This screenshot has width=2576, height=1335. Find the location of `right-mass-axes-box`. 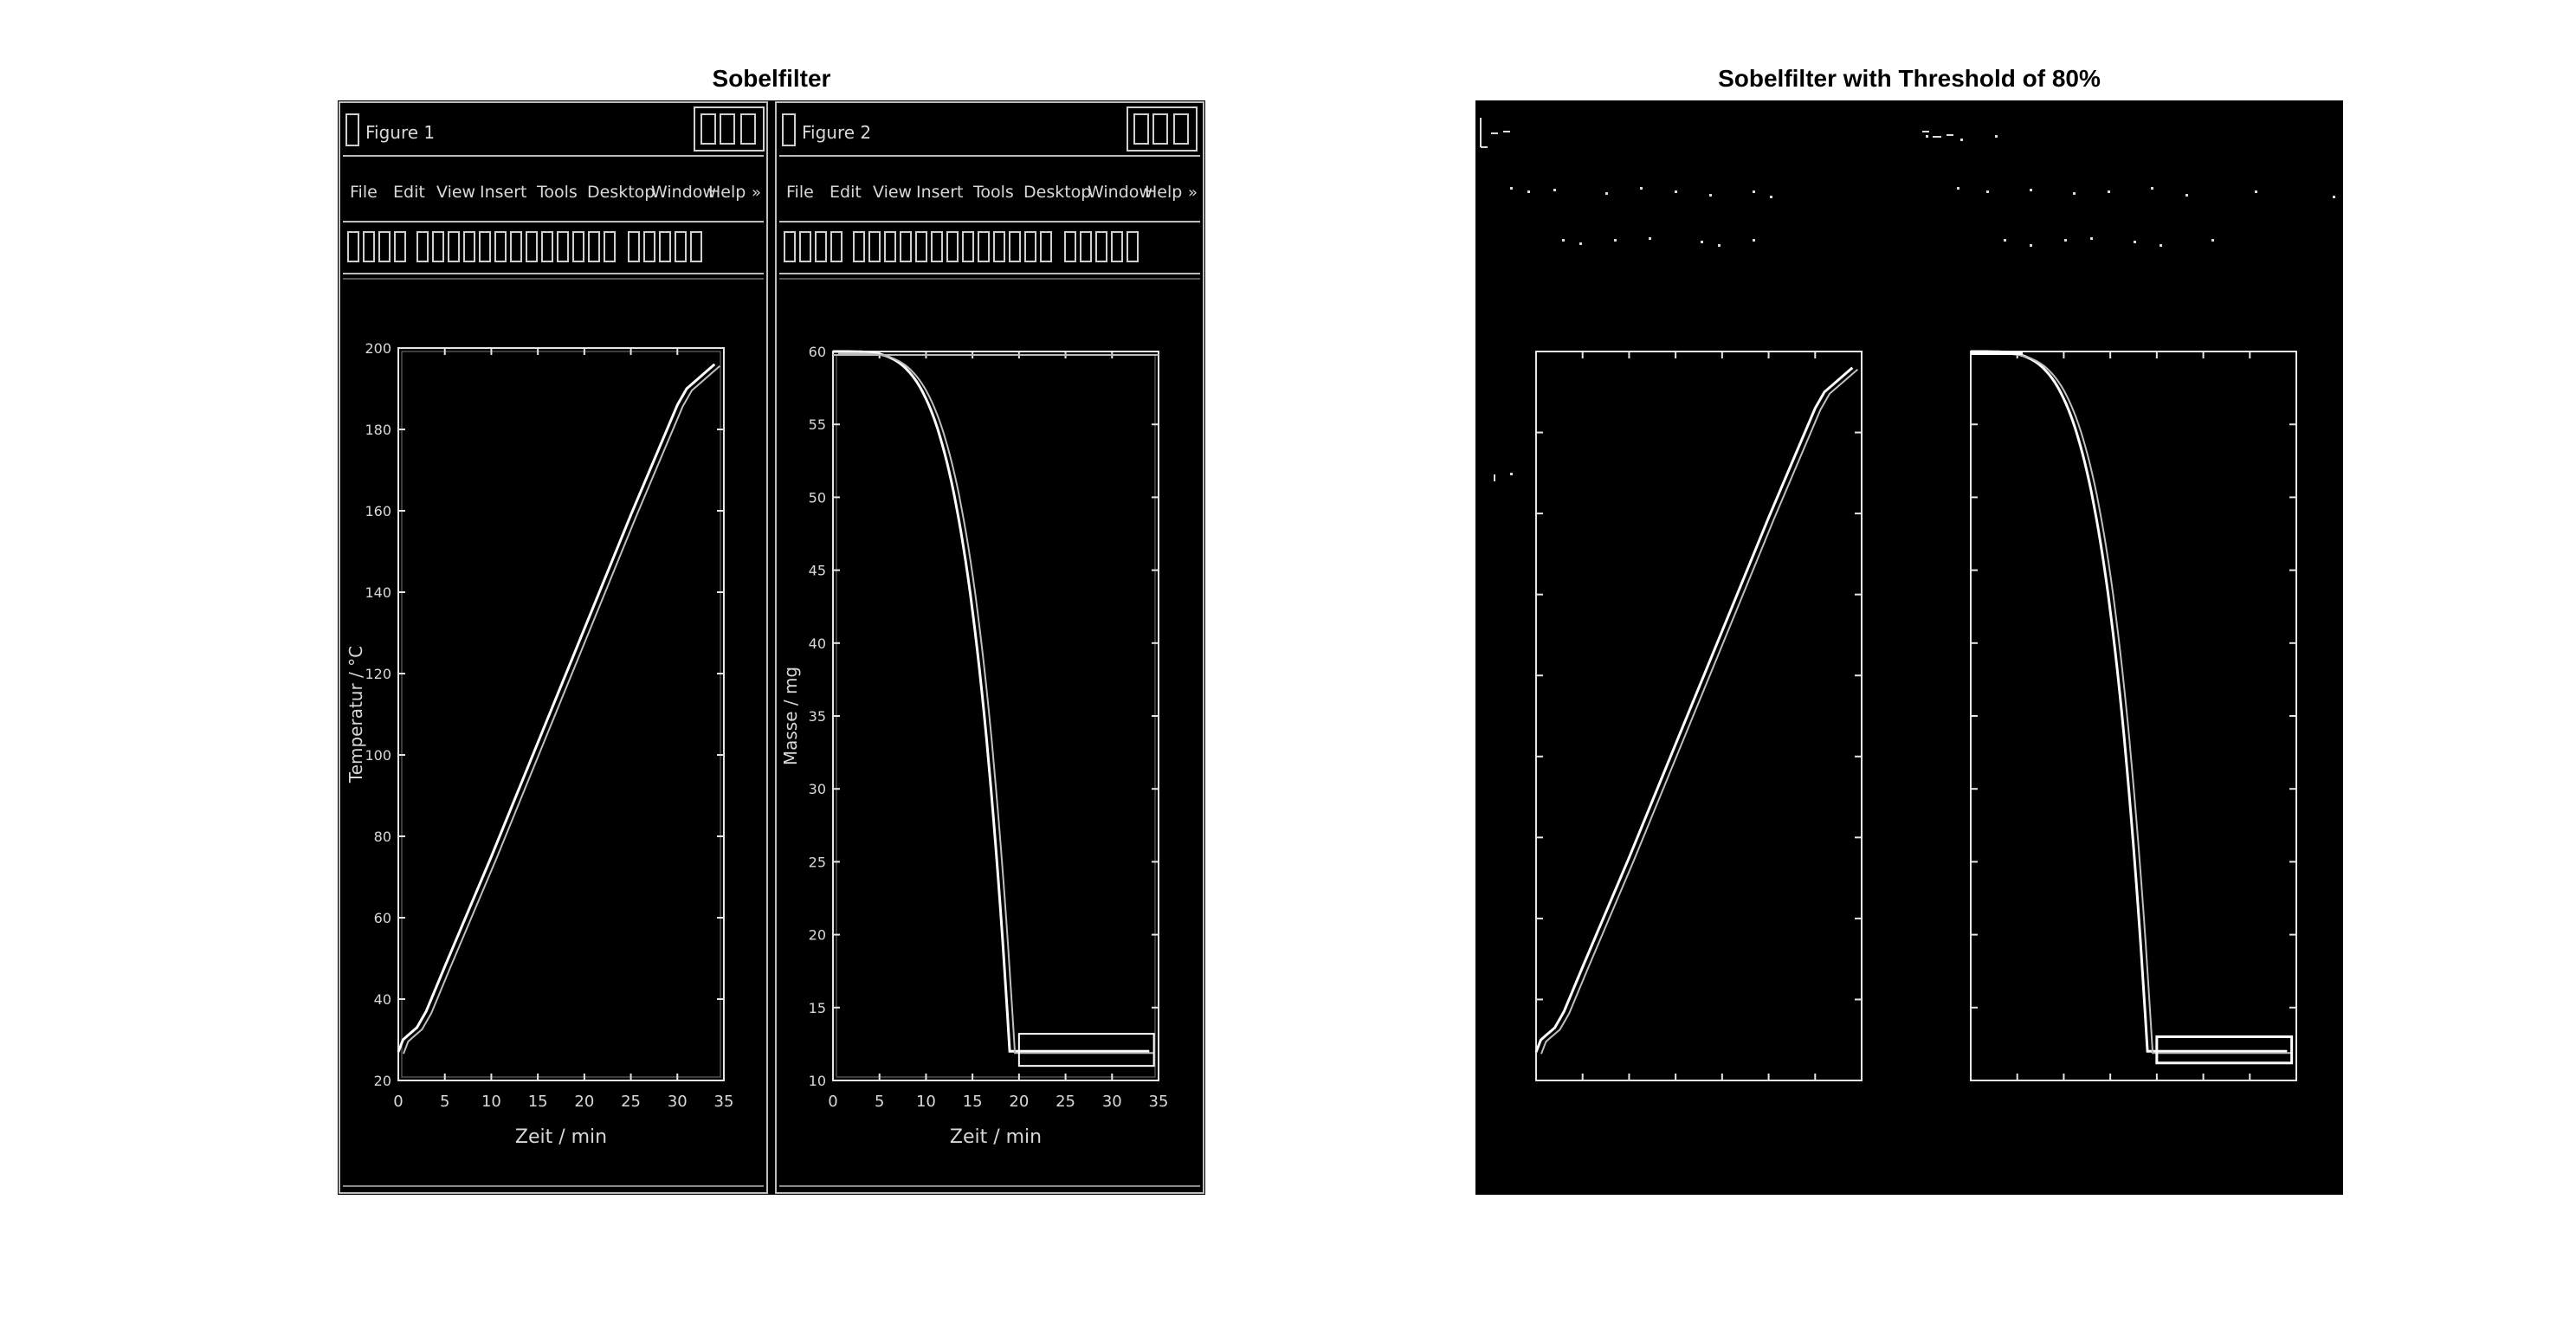

right-mass-axes-box is located at coordinates (2133, 716).